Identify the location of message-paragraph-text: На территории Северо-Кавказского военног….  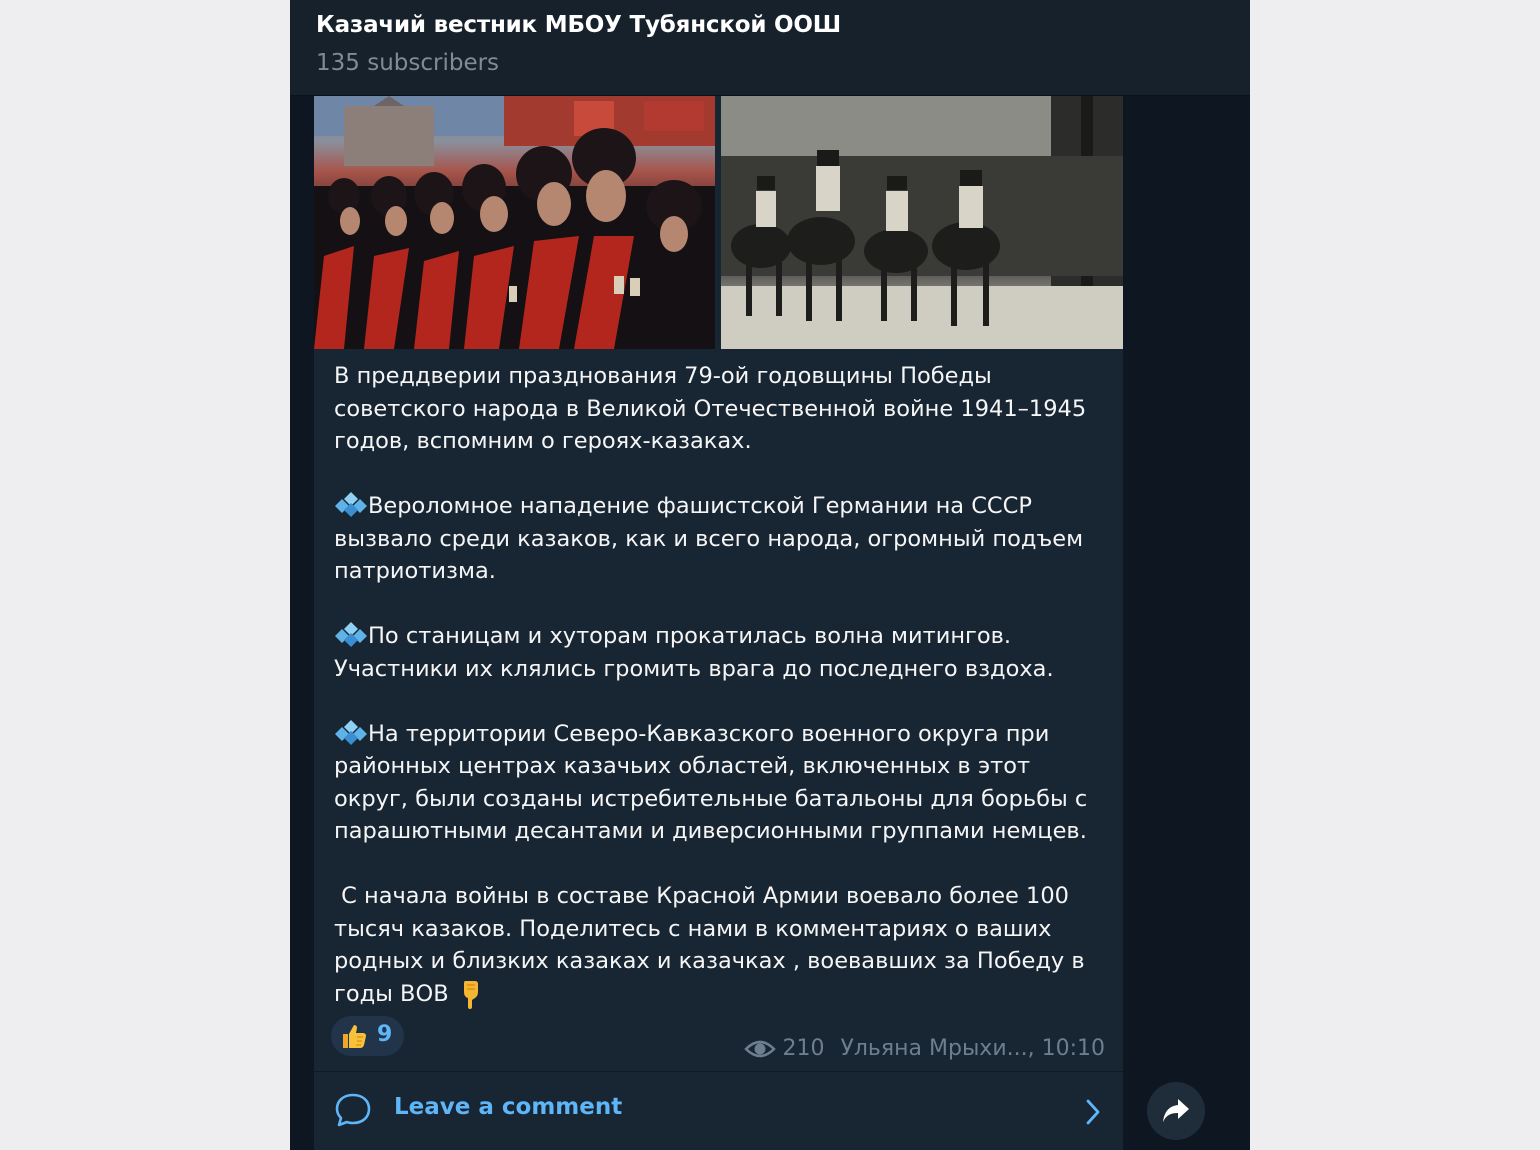
(714, 782).